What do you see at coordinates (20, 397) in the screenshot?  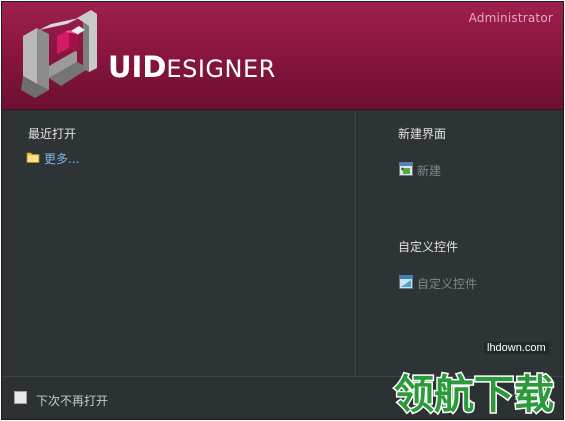 I see `dont-open-checkbox` at bounding box center [20, 397].